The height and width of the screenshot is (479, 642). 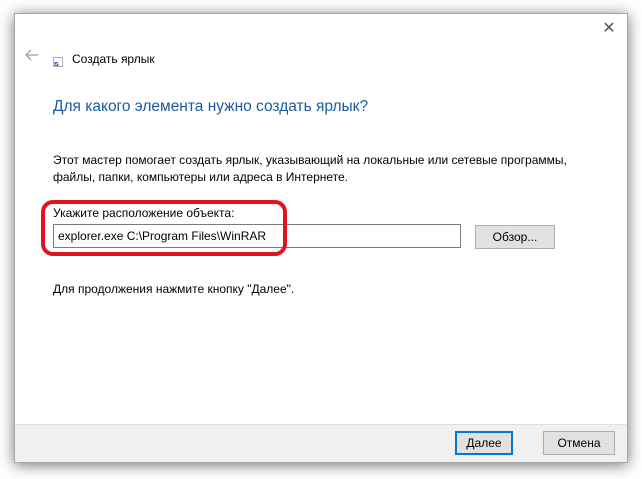 What do you see at coordinates (174, 289) in the screenshot?
I see `continue-hint: Для продолжения нажмите кнопку "Далее".` at bounding box center [174, 289].